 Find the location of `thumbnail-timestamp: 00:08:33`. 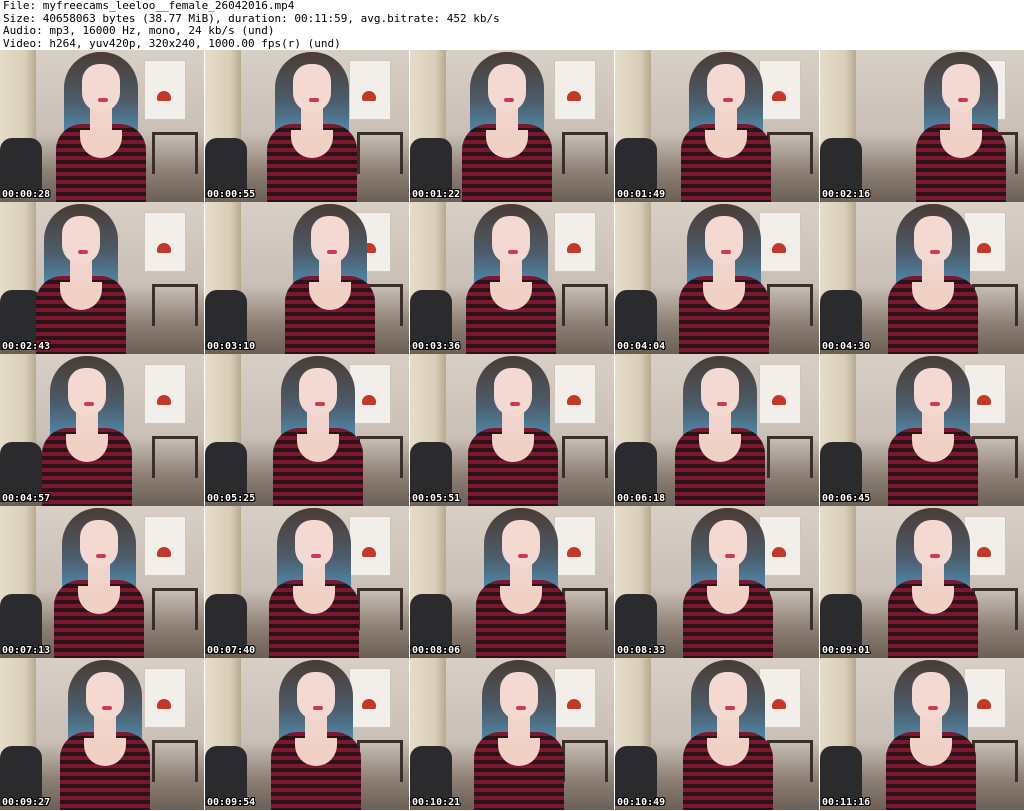

thumbnail-timestamp: 00:08:33 is located at coordinates (641, 650).